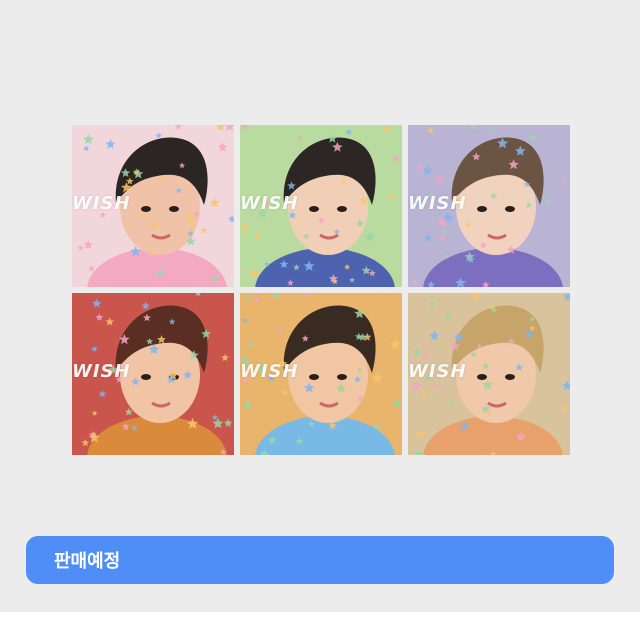 The image size is (640, 640). I want to click on photocard-3: WISH, so click(489, 206).